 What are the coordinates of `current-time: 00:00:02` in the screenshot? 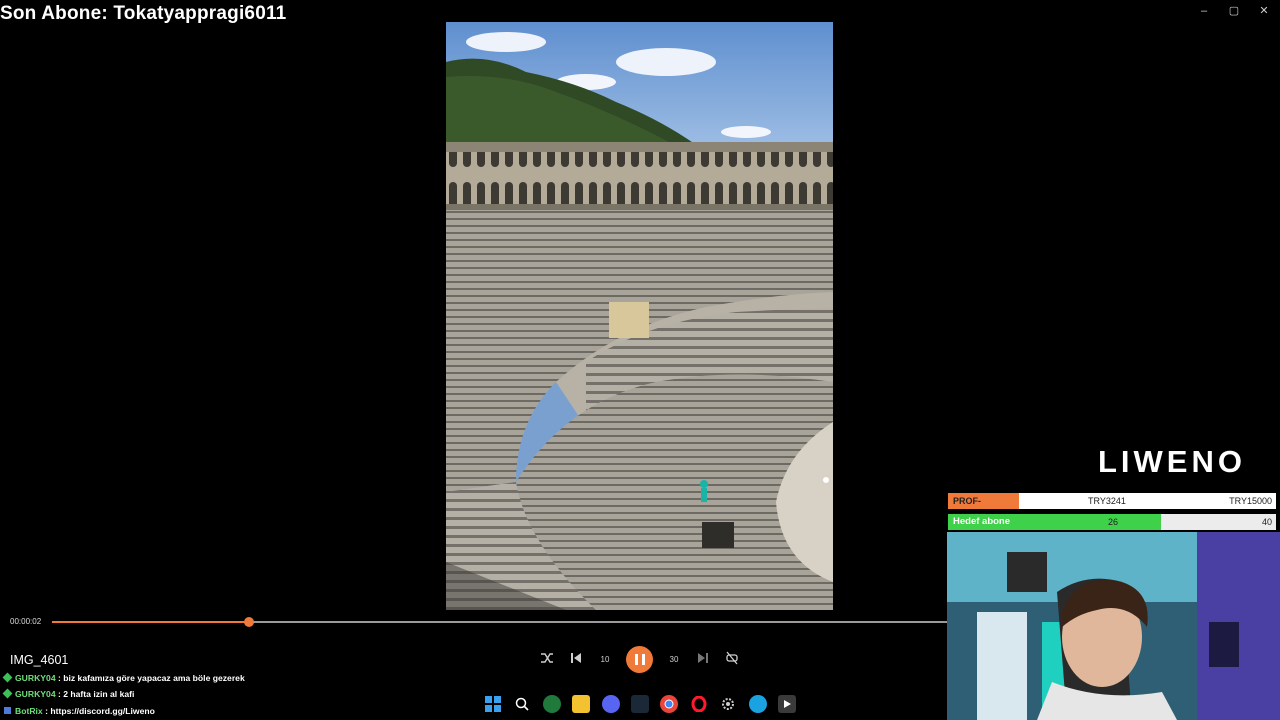 It's located at (26, 621).